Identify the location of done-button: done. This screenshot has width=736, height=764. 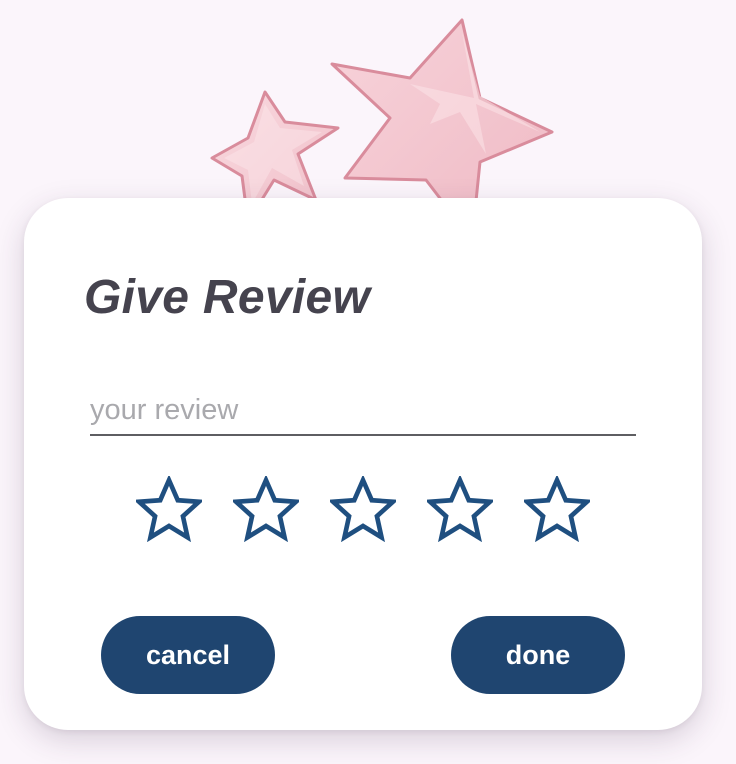
(538, 655).